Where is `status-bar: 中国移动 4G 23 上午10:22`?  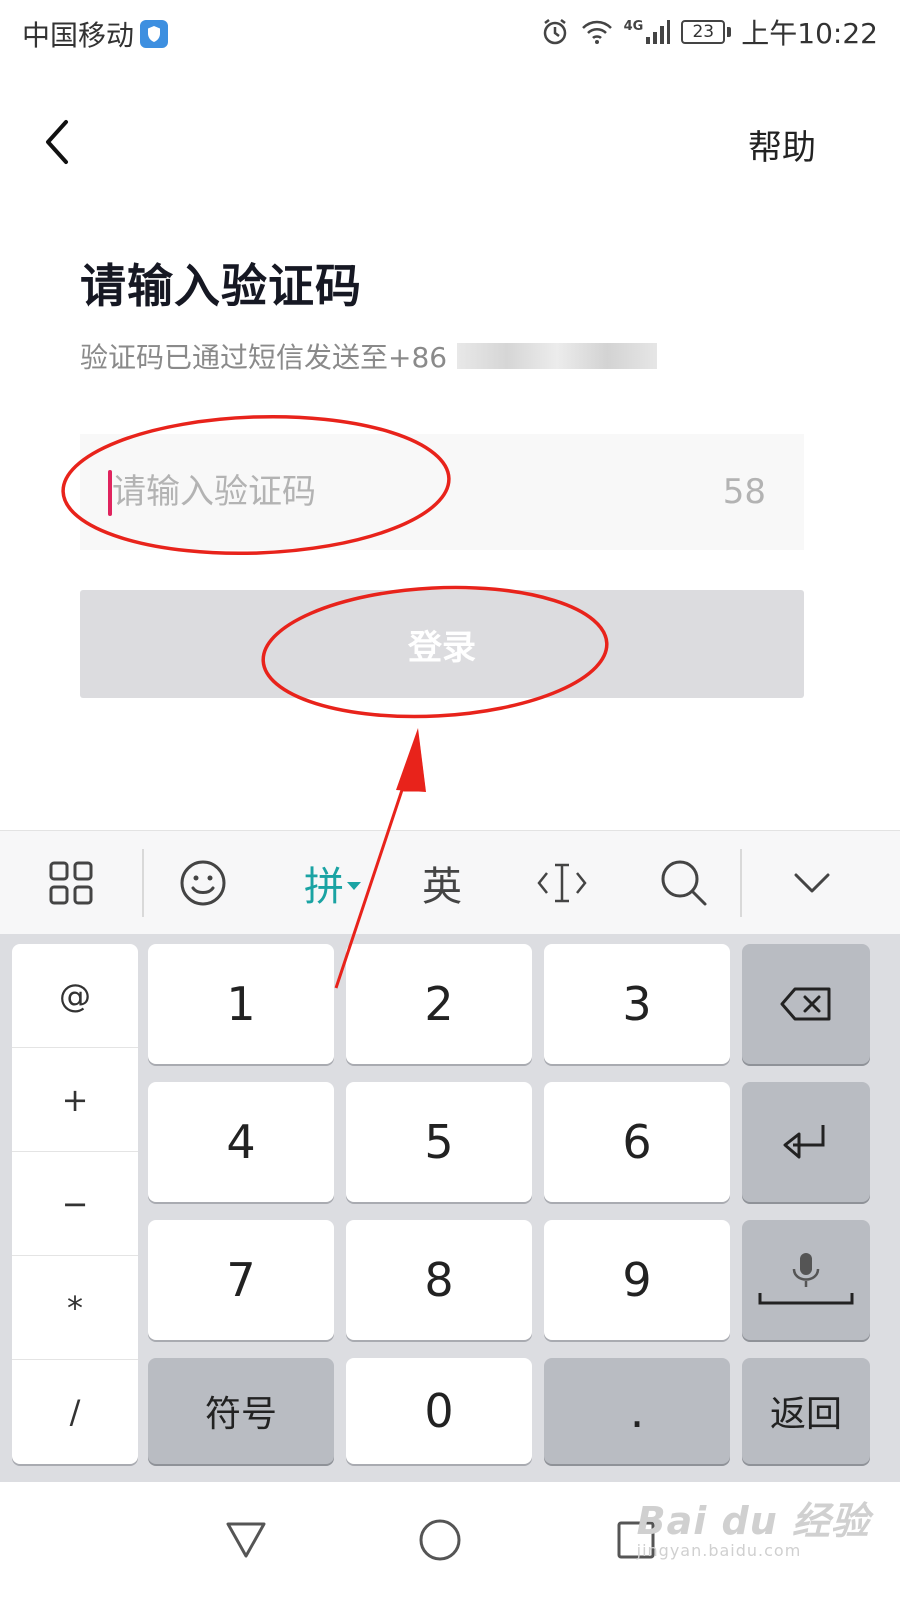 status-bar: 中国移动 4G 23 上午10:22 is located at coordinates (450, 32).